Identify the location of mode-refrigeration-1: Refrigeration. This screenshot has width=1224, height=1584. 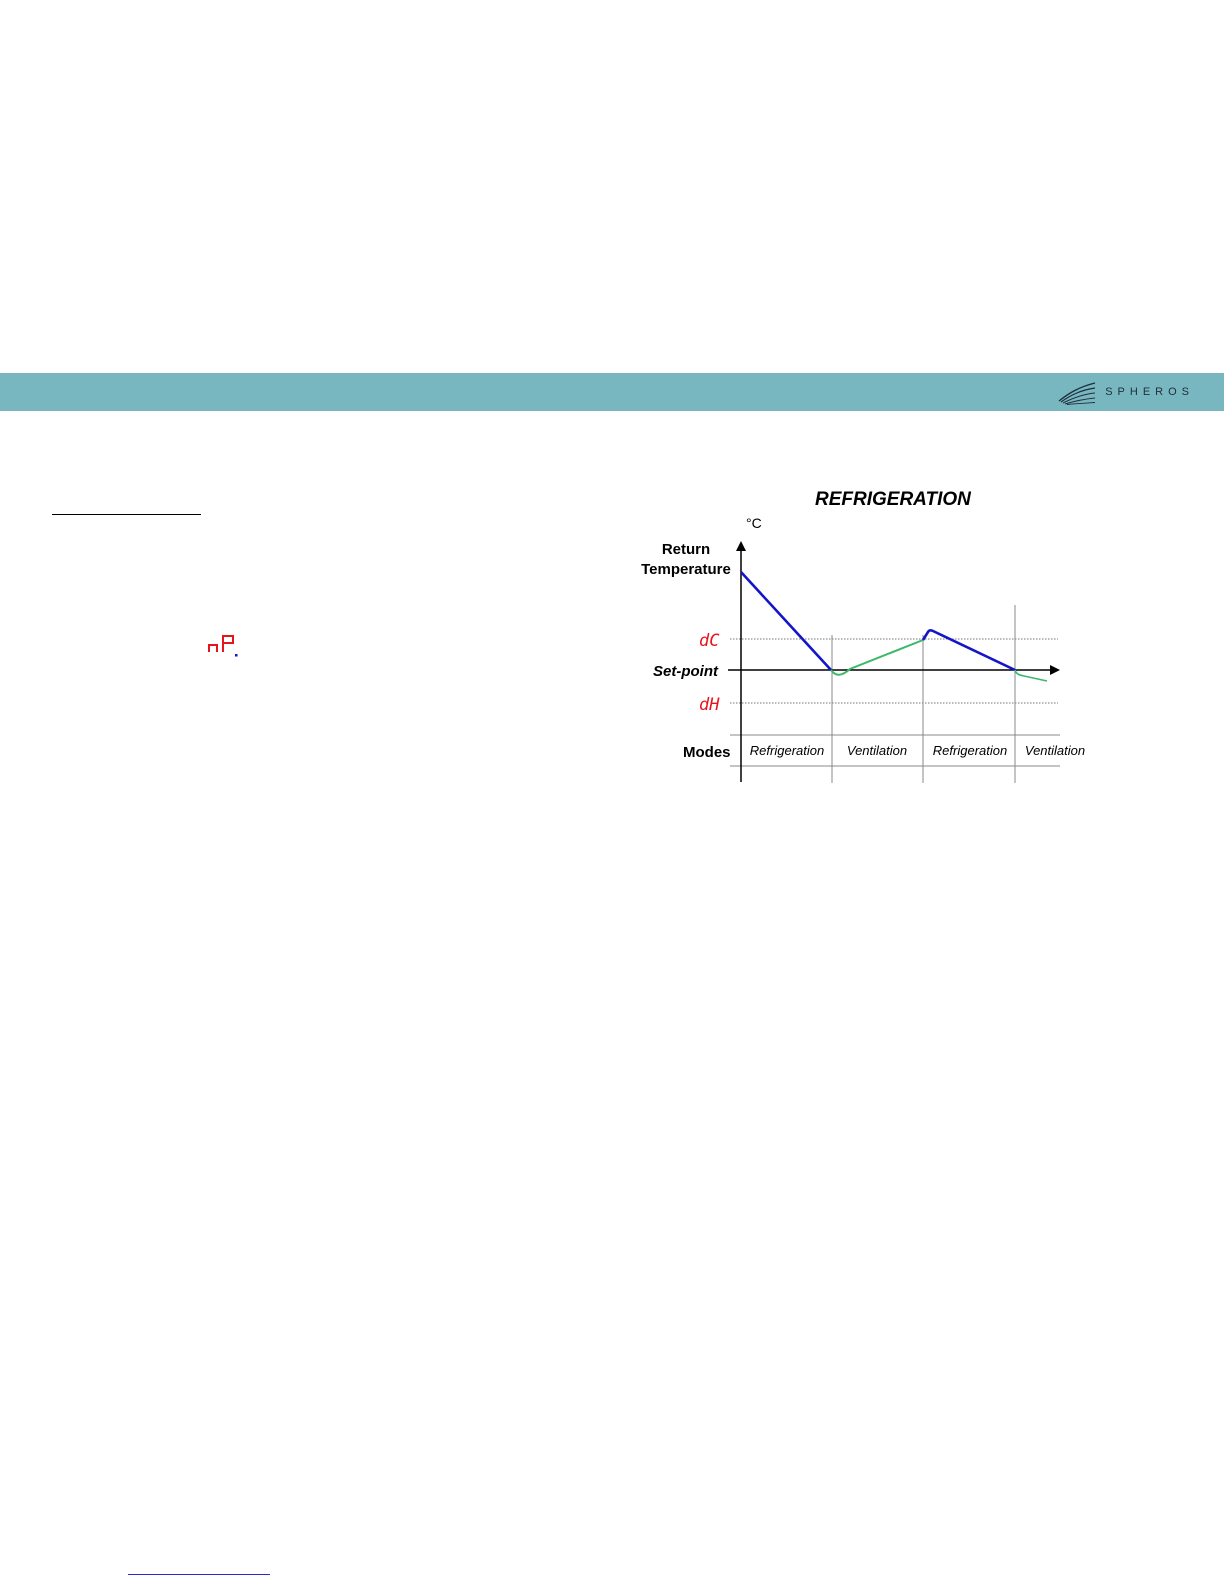
(787, 750).